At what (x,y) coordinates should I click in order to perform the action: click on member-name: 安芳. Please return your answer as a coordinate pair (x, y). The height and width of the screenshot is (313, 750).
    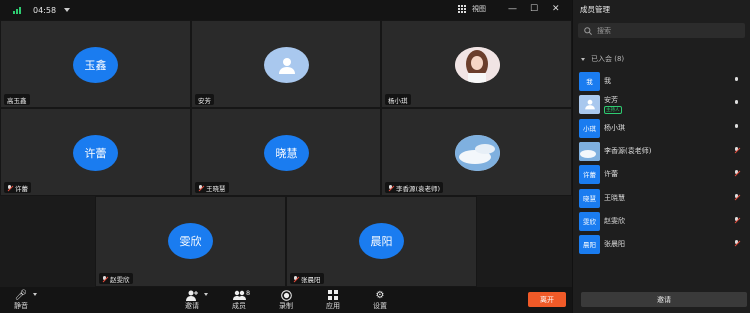
    Looking at the image, I should click on (611, 99).